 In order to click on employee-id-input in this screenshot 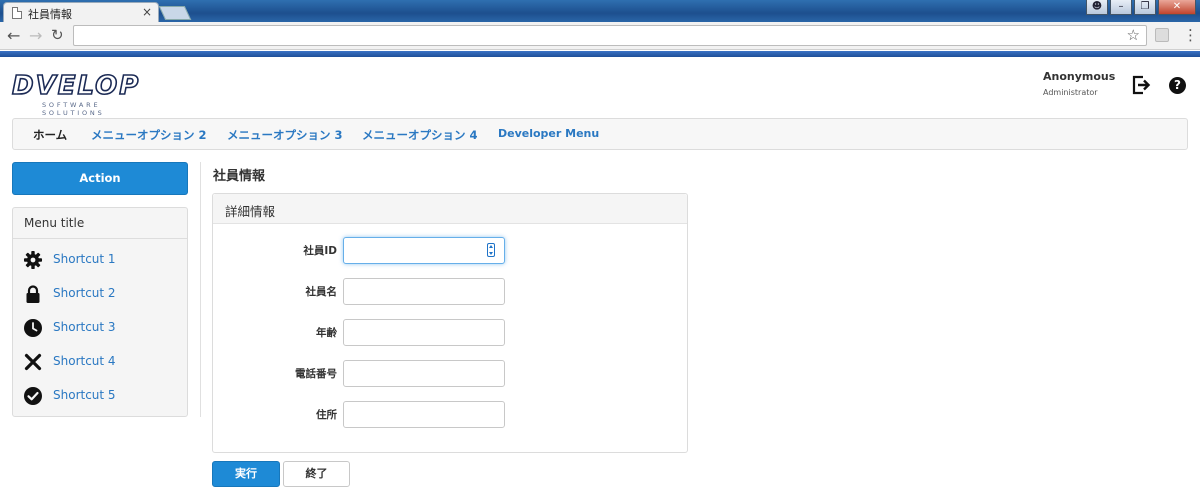, I will do `click(424, 250)`.